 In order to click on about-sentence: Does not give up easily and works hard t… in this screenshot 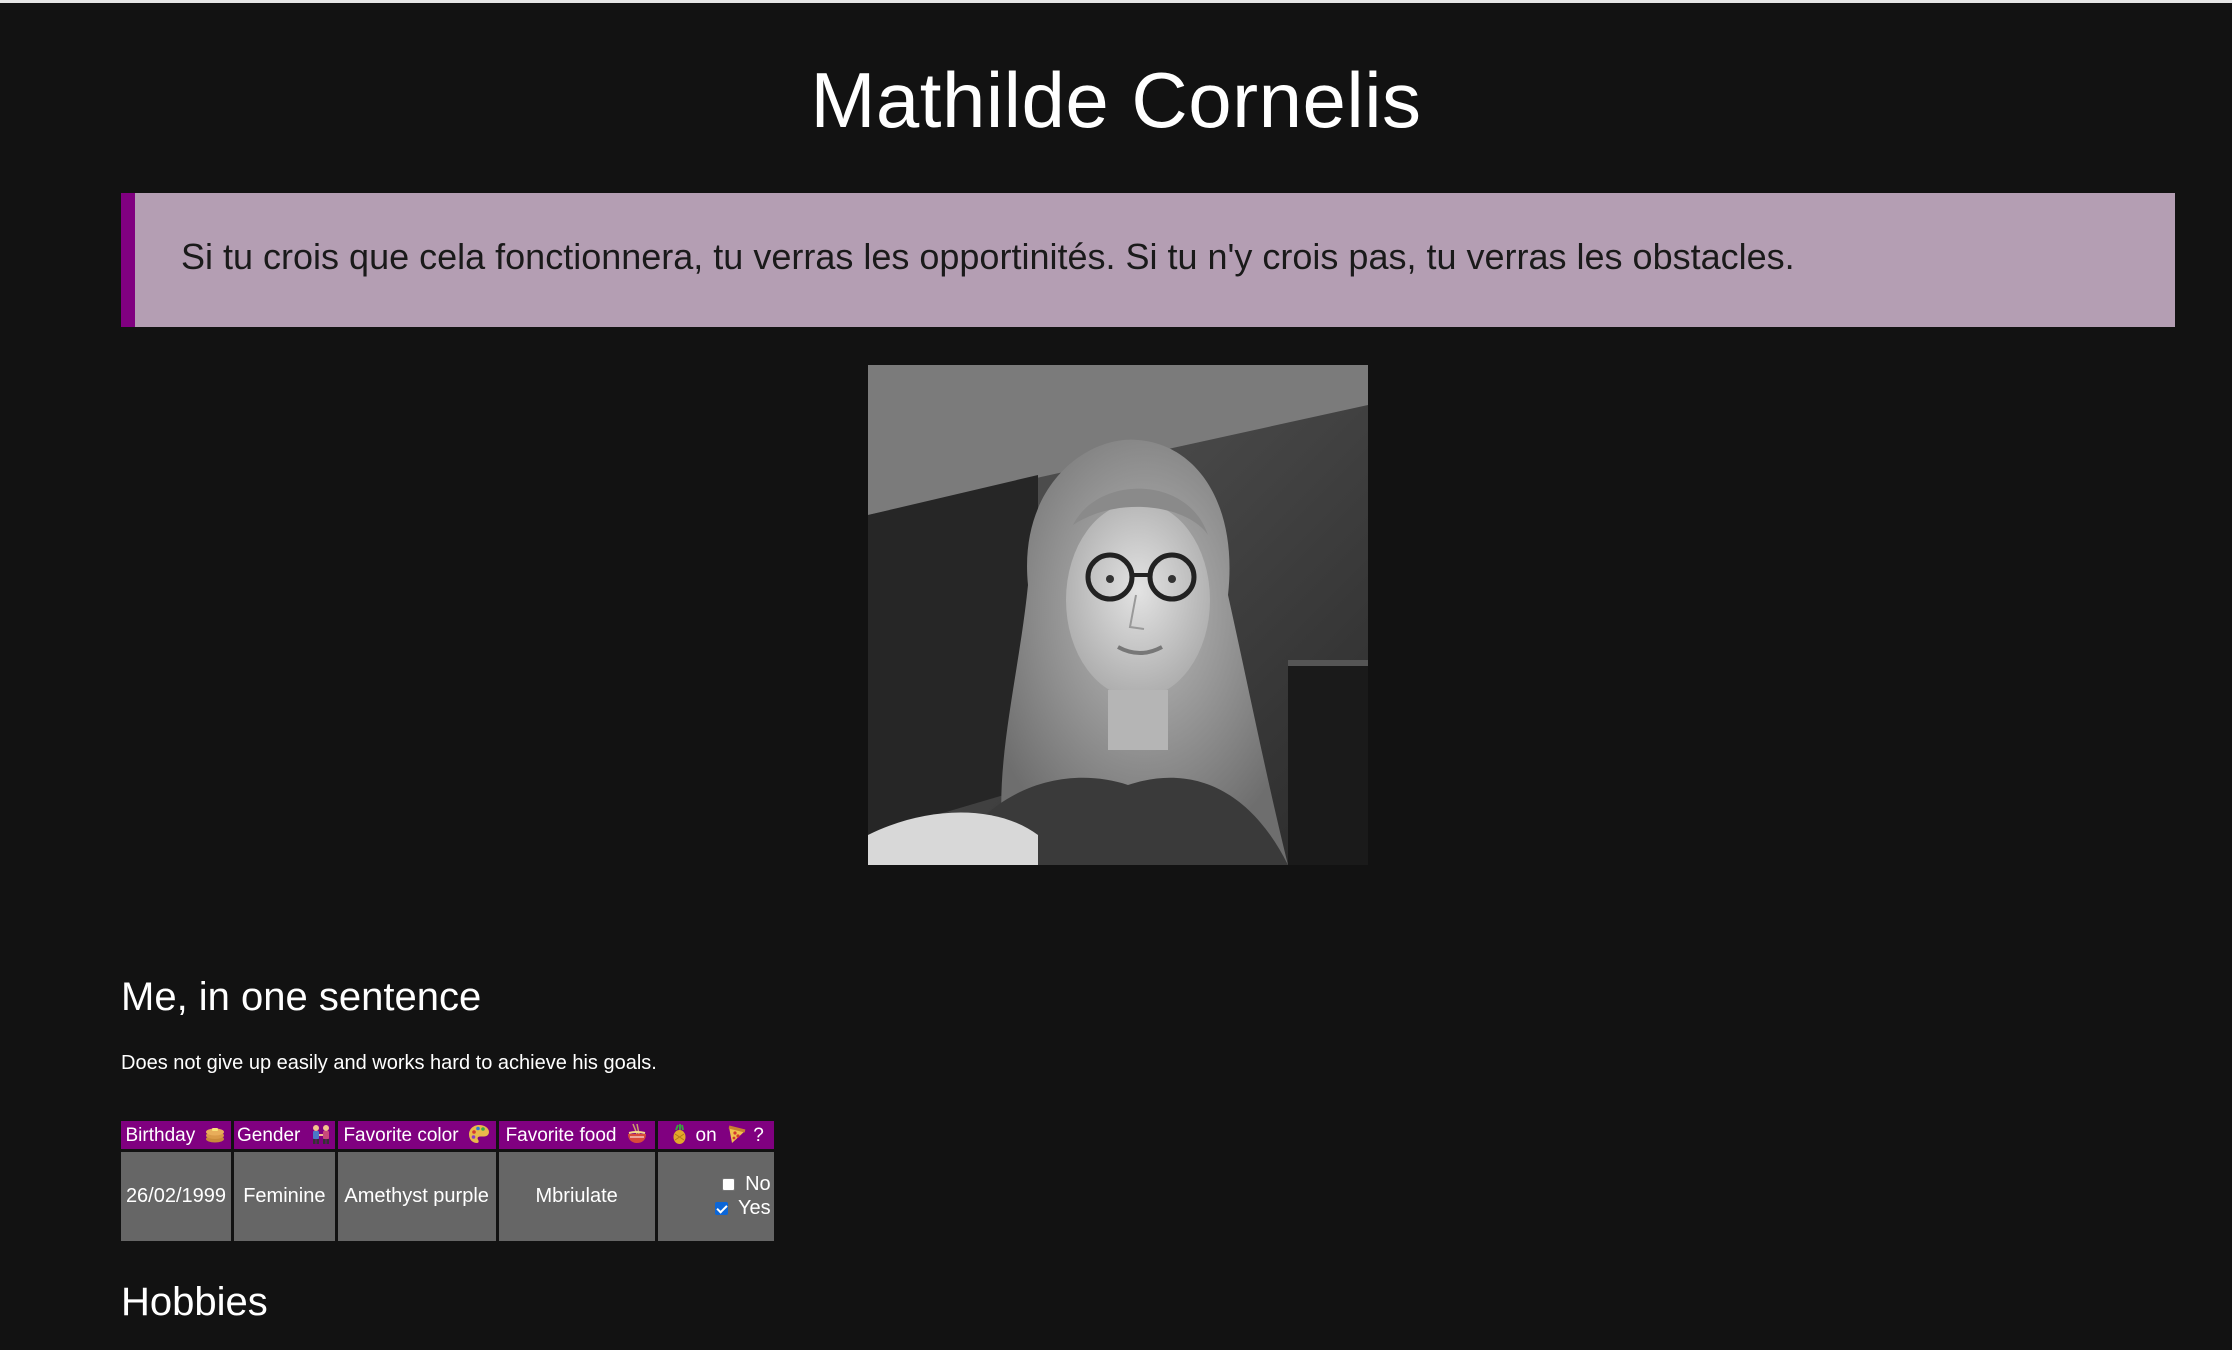, I will do `click(389, 1063)`.